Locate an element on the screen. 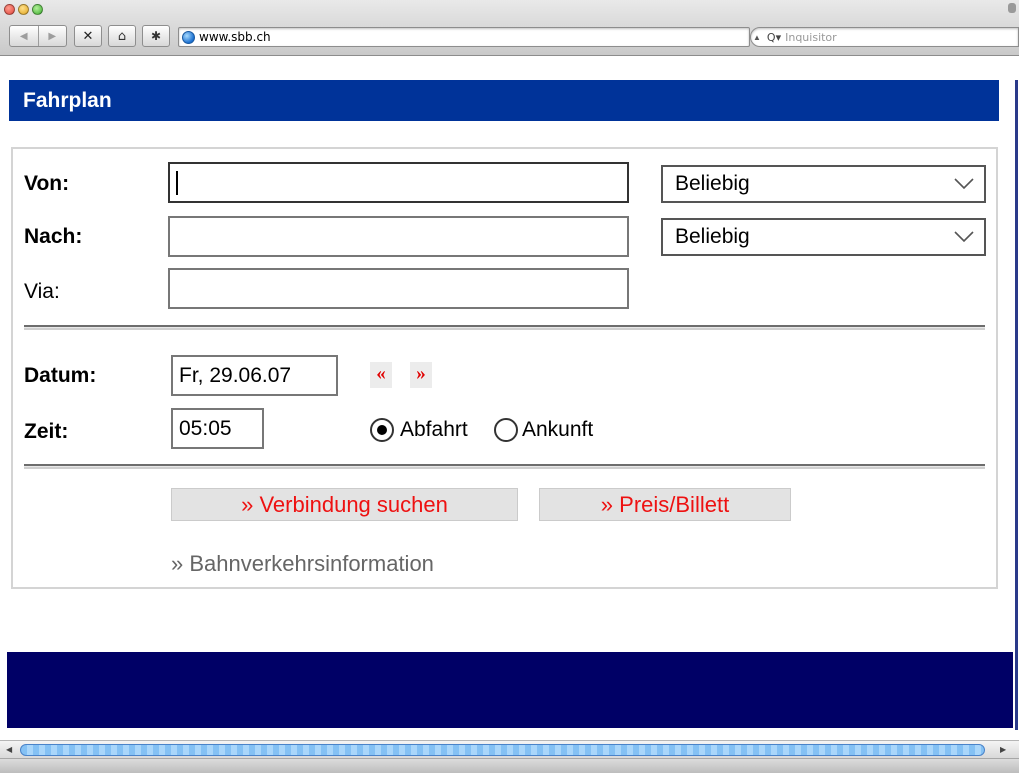 The image size is (1019, 773). time-label: Zeit: is located at coordinates (46, 431).